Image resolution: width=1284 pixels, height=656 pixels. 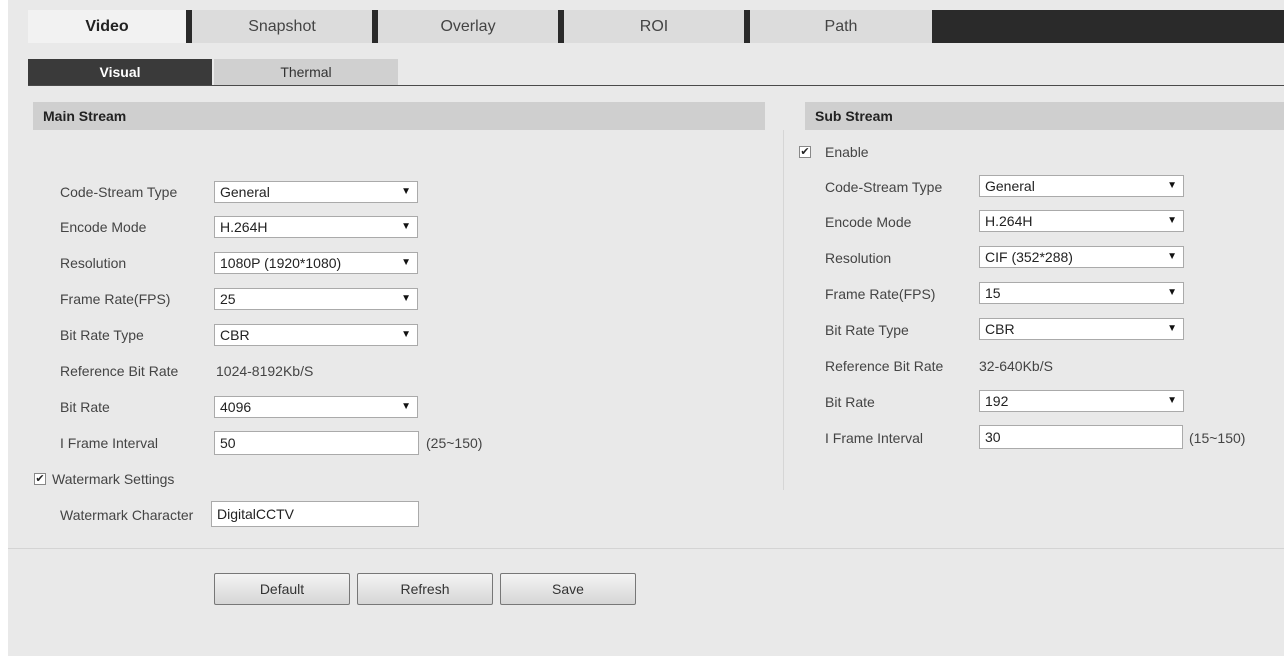 I want to click on main-code-stream-type-select: General ▼, so click(x=316, y=192).